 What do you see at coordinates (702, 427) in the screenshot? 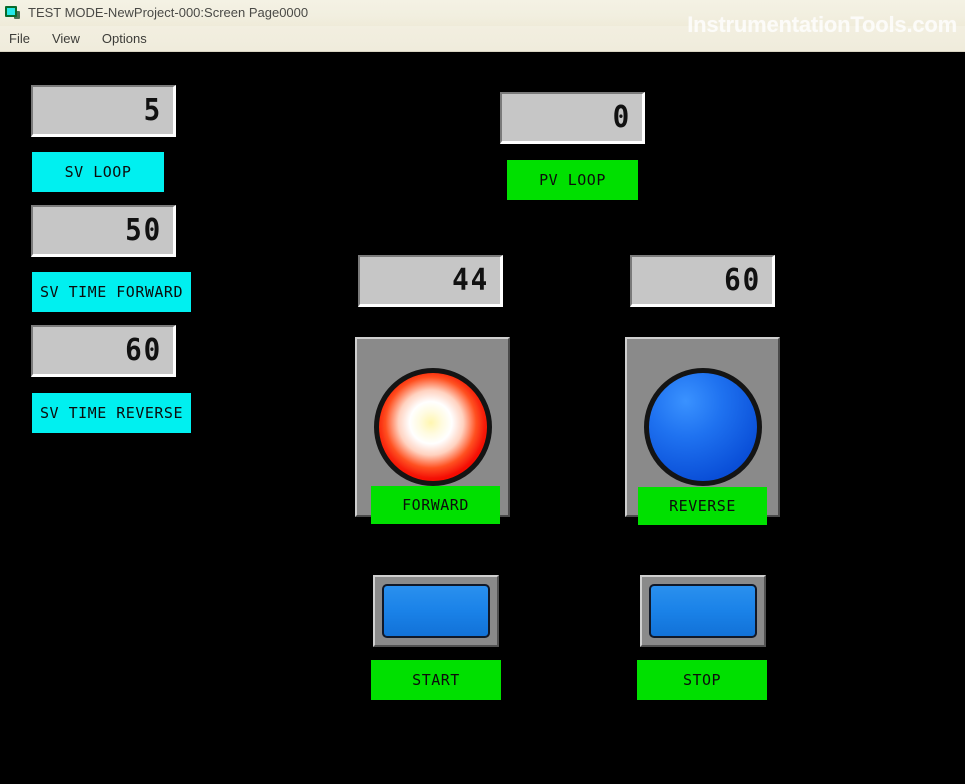
I see `reverse-indicator-lamp` at bounding box center [702, 427].